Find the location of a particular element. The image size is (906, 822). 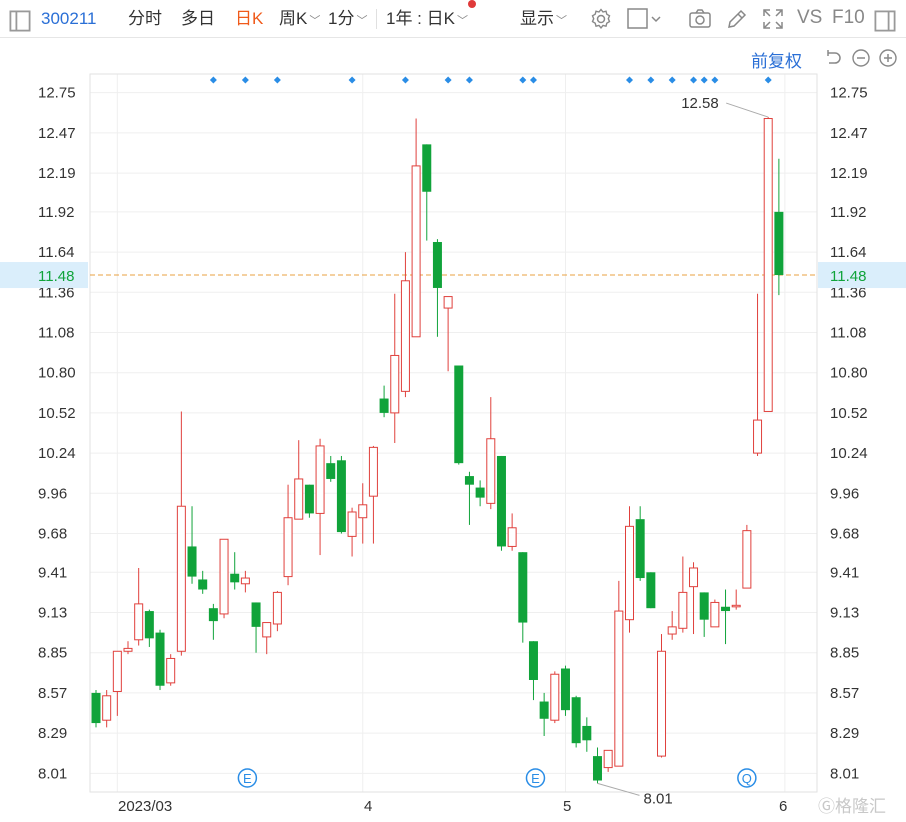

event-marker-label: Q is located at coordinates (747, 778).